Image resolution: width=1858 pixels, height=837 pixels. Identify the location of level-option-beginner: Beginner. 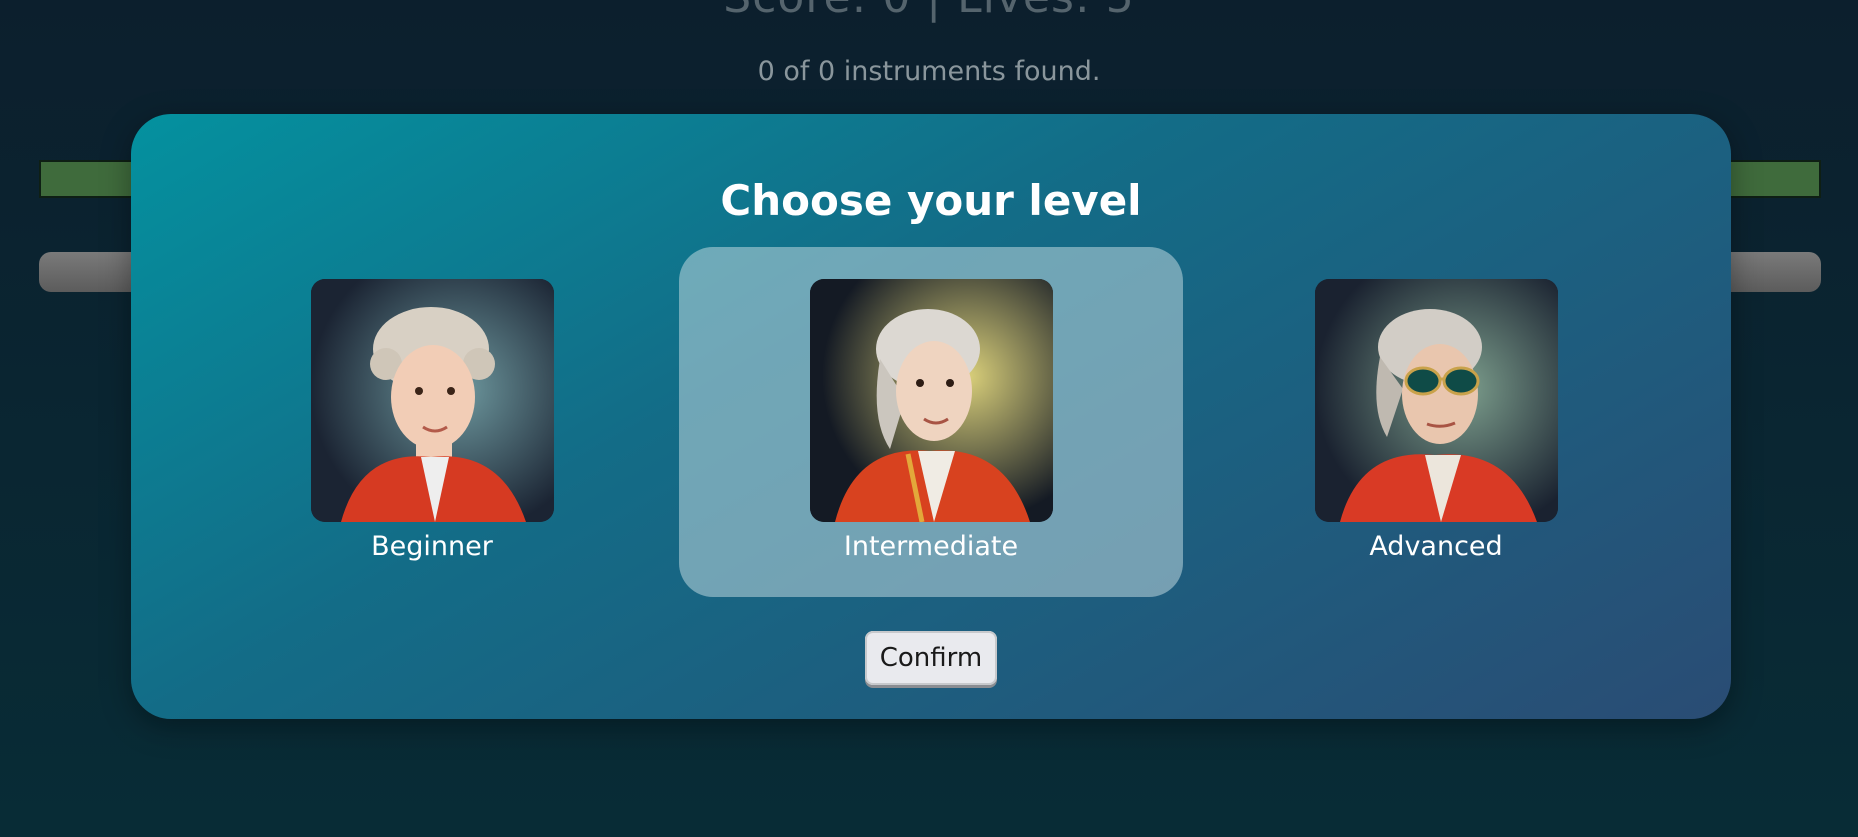
(432, 422).